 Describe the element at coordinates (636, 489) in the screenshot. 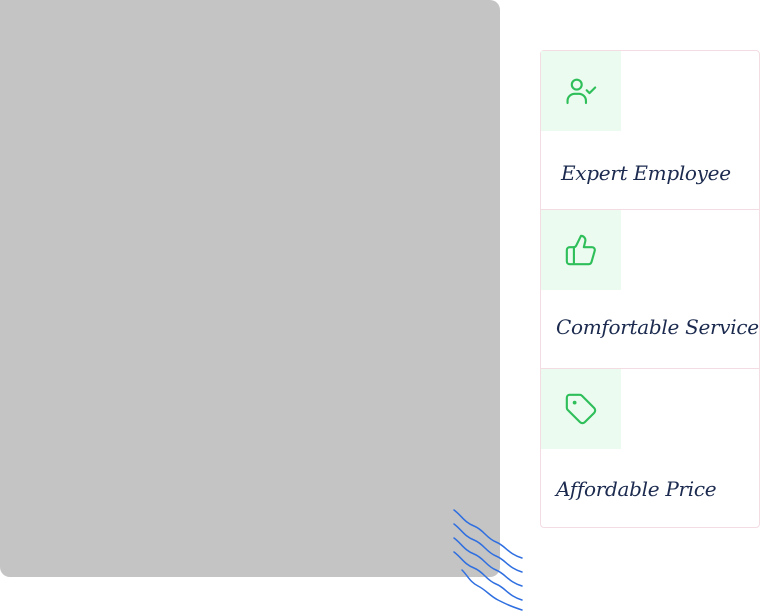

I see `feature-title: Affordable Price` at that location.